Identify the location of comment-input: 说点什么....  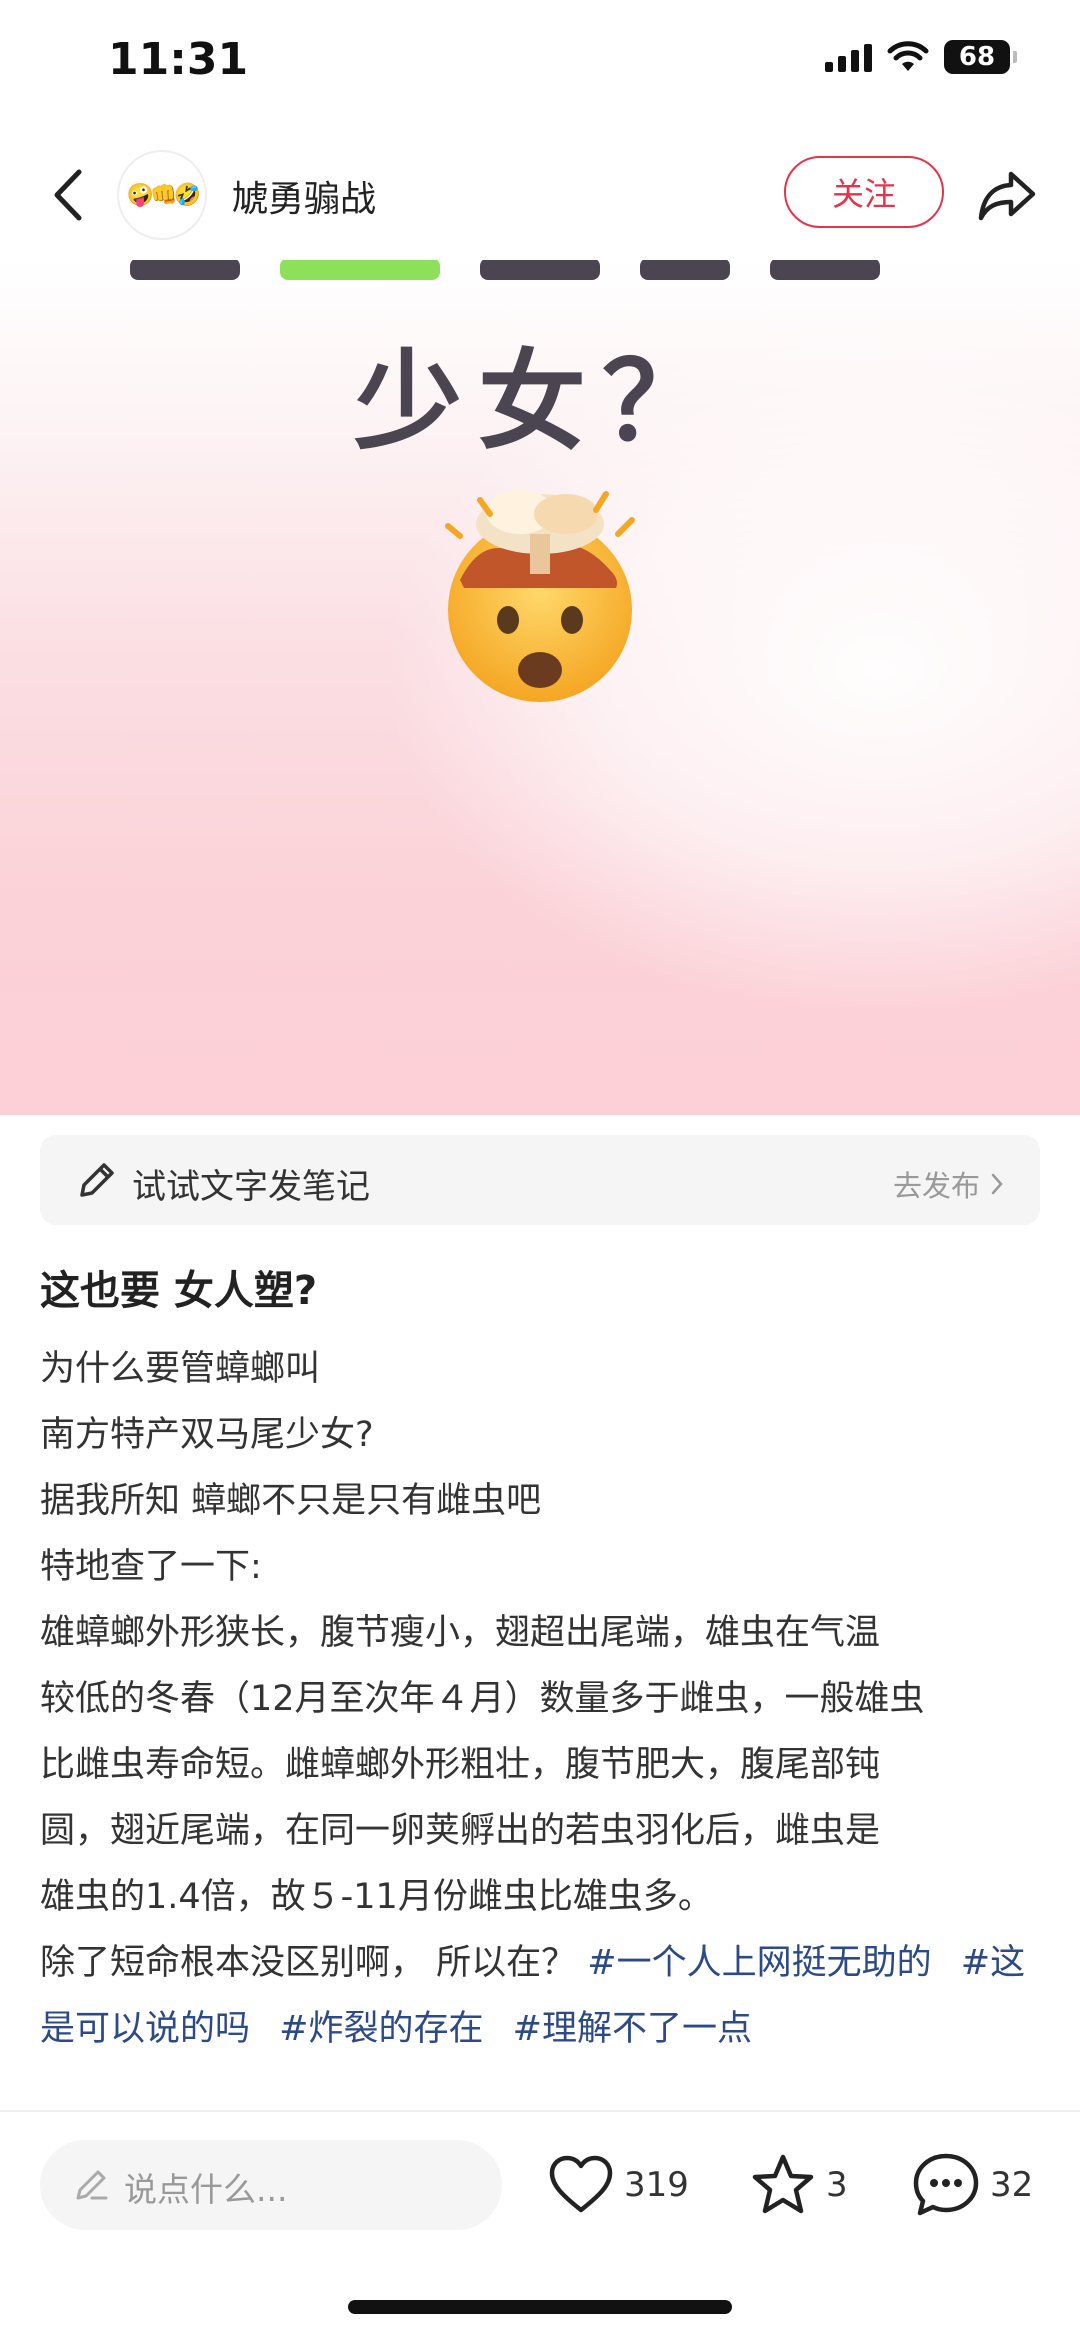
(271, 2185).